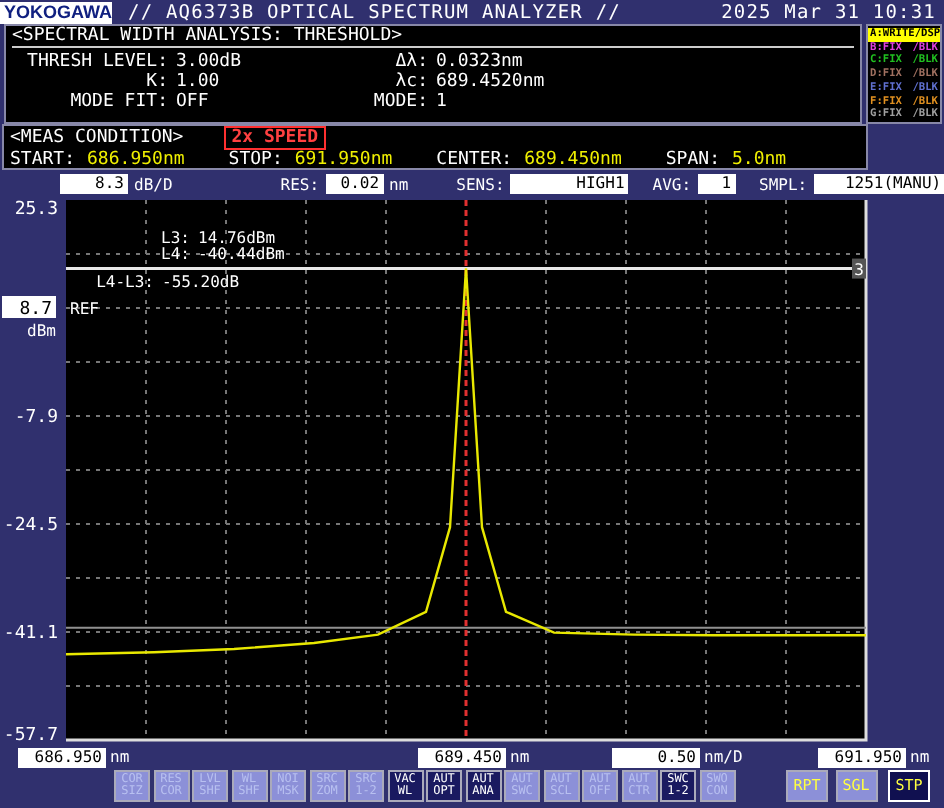  I want to click on marker-tag: 3, so click(859, 268).